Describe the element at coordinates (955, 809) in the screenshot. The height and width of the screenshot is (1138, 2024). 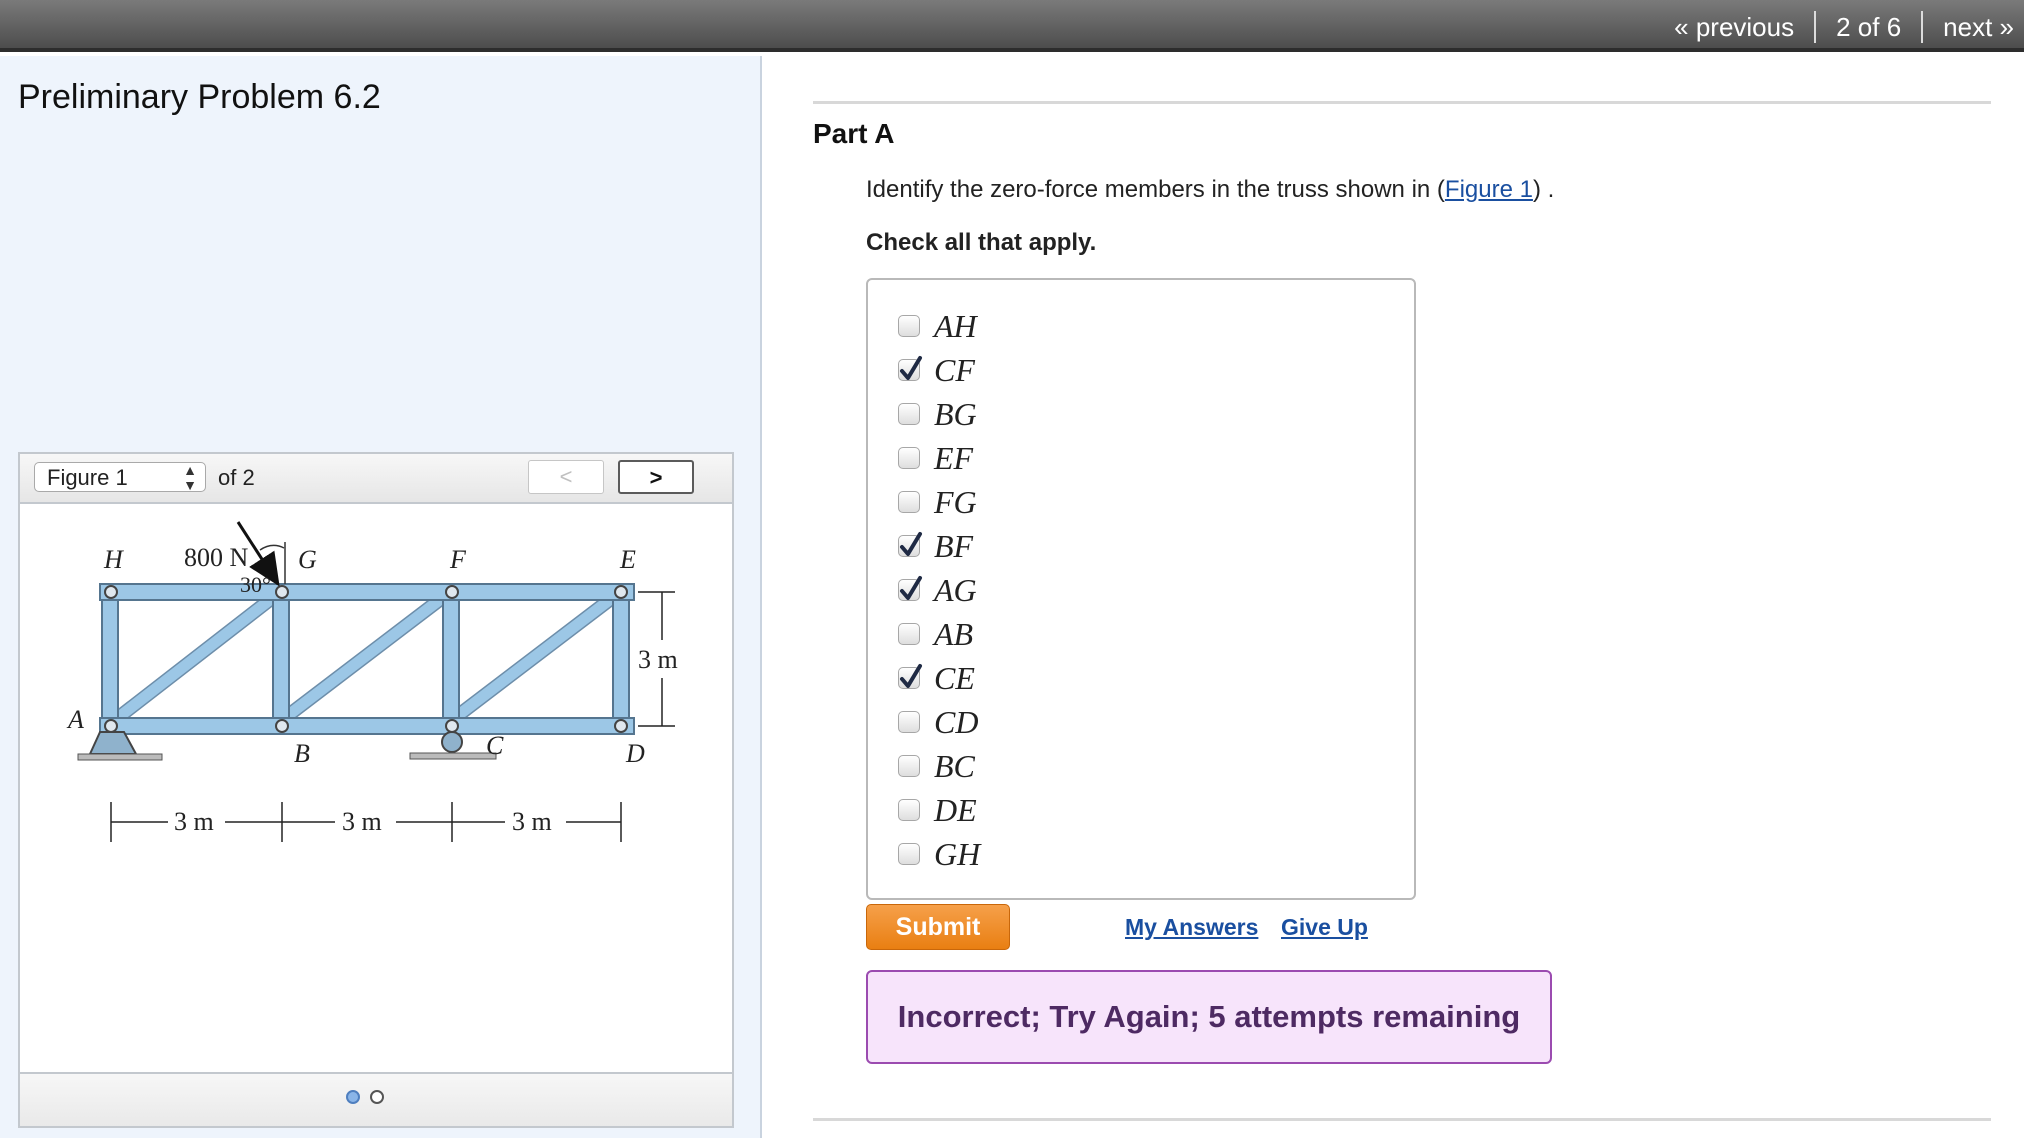
I see `answer-option-label: DE` at that location.